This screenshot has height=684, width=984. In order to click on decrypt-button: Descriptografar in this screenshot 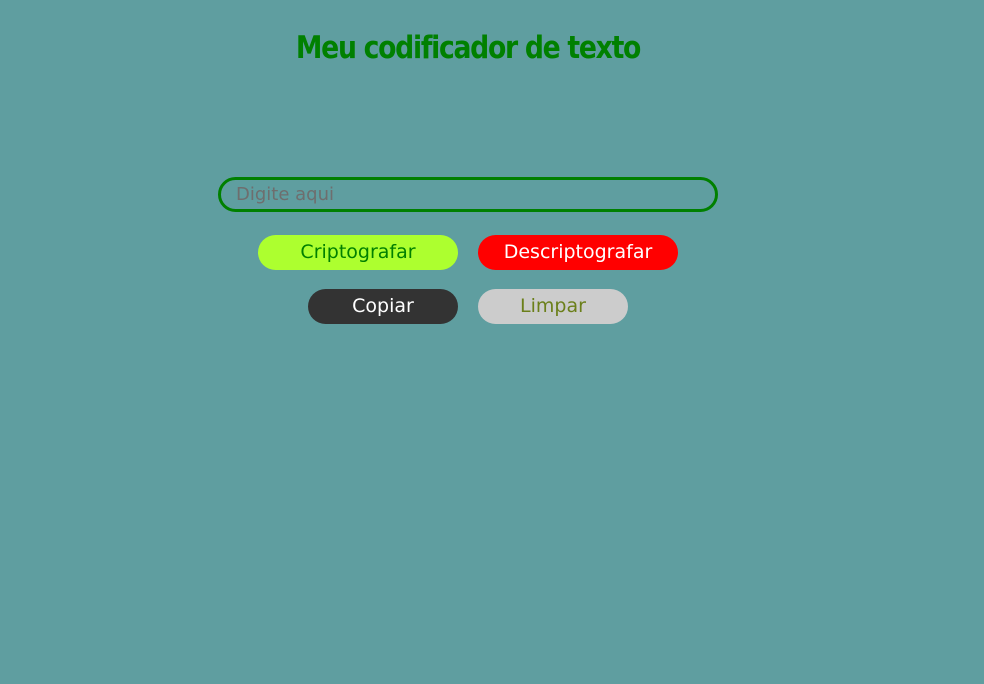, I will do `click(578, 252)`.